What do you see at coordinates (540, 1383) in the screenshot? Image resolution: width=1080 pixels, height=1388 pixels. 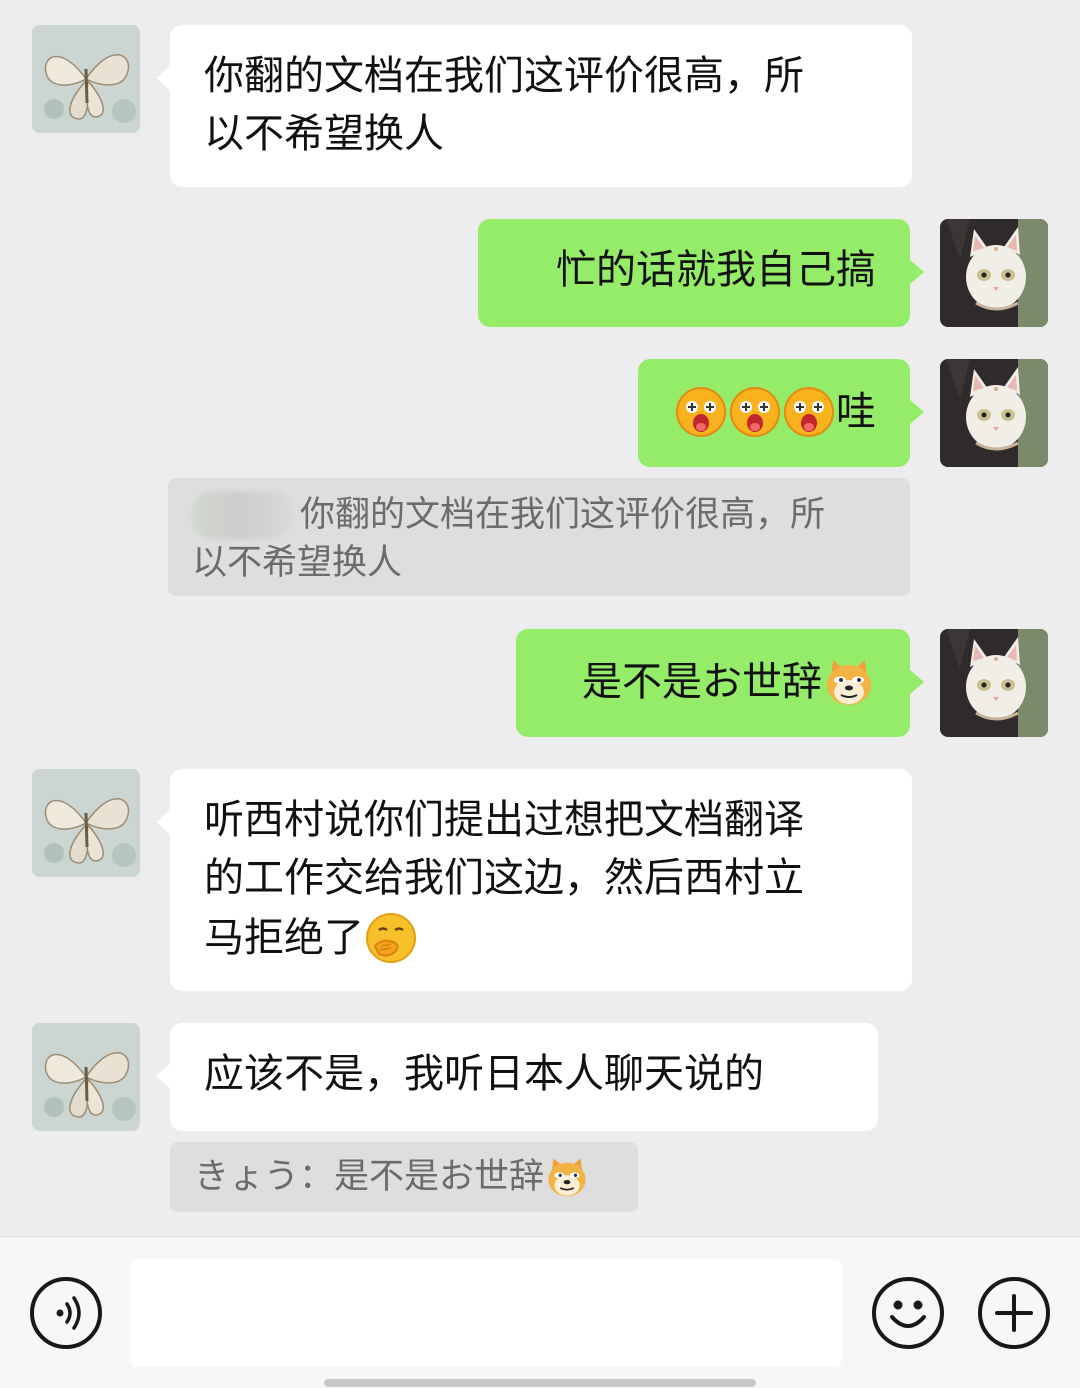 I see `home-indicator` at bounding box center [540, 1383].